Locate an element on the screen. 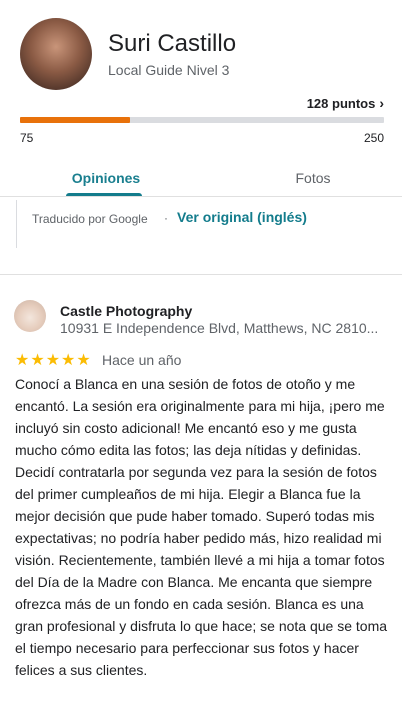 The width and height of the screenshot is (402, 704). review-date: Hace un año is located at coordinates (142, 360).